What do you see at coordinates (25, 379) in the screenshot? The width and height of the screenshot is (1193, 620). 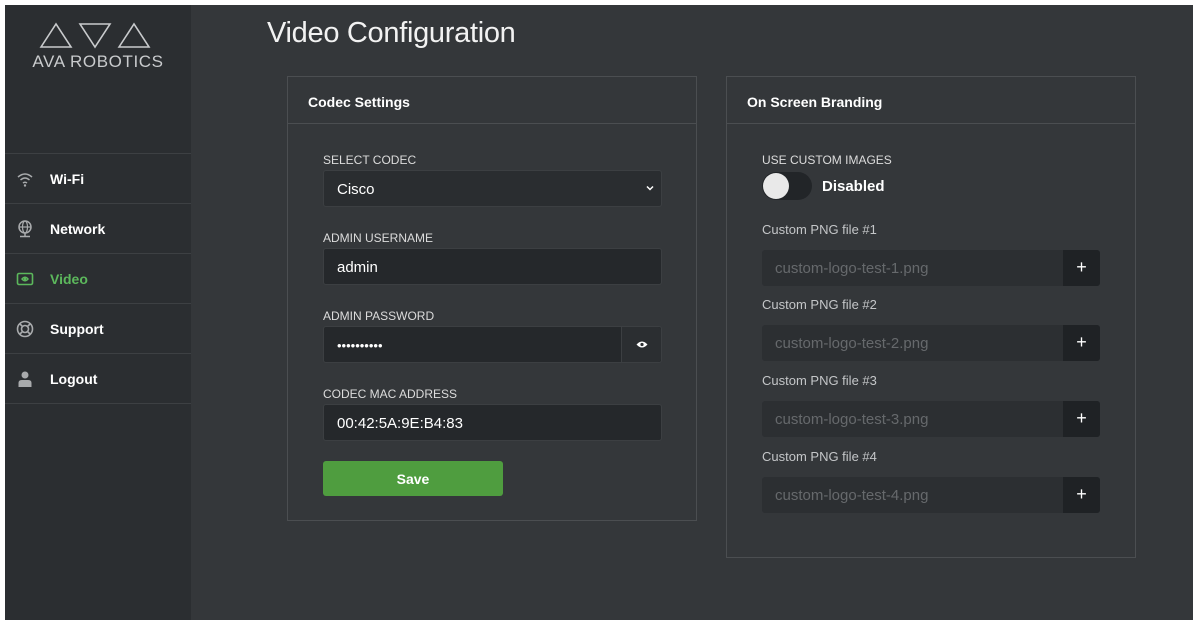 I see `user-icon` at bounding box center [25, 379].